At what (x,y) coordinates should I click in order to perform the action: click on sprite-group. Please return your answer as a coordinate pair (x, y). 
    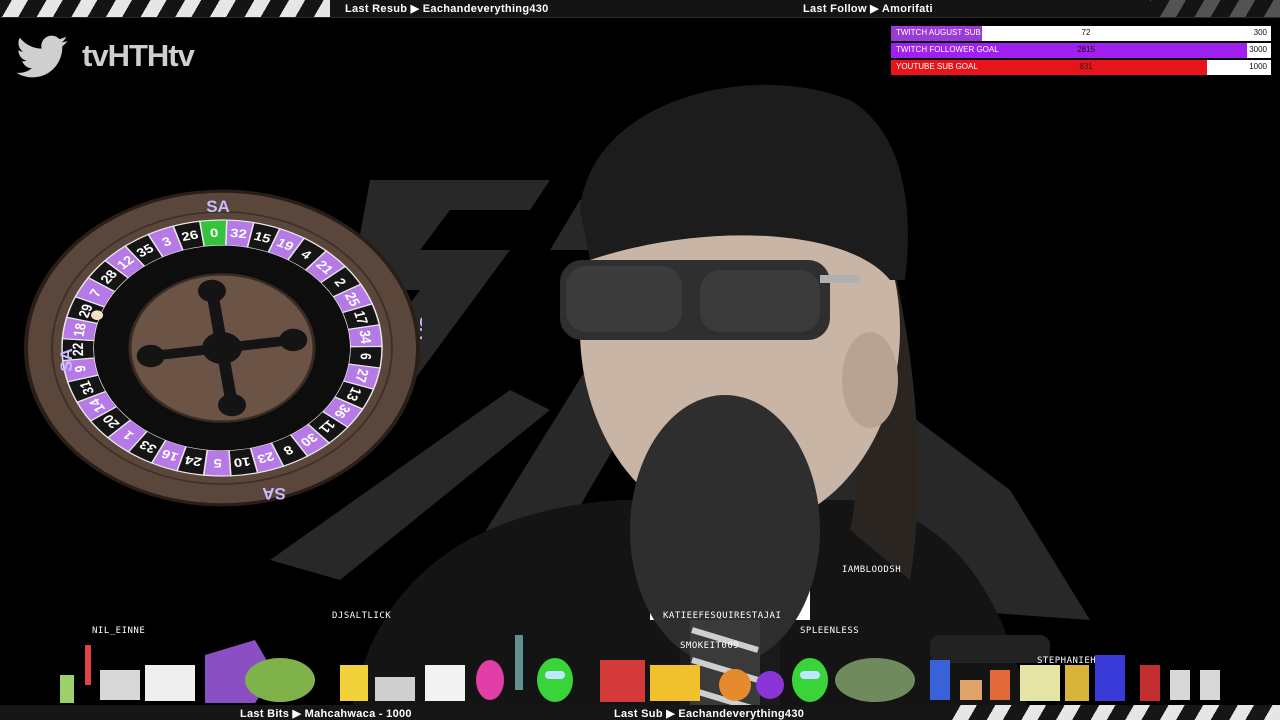
    Looking at the image, I should click on (640, 669).